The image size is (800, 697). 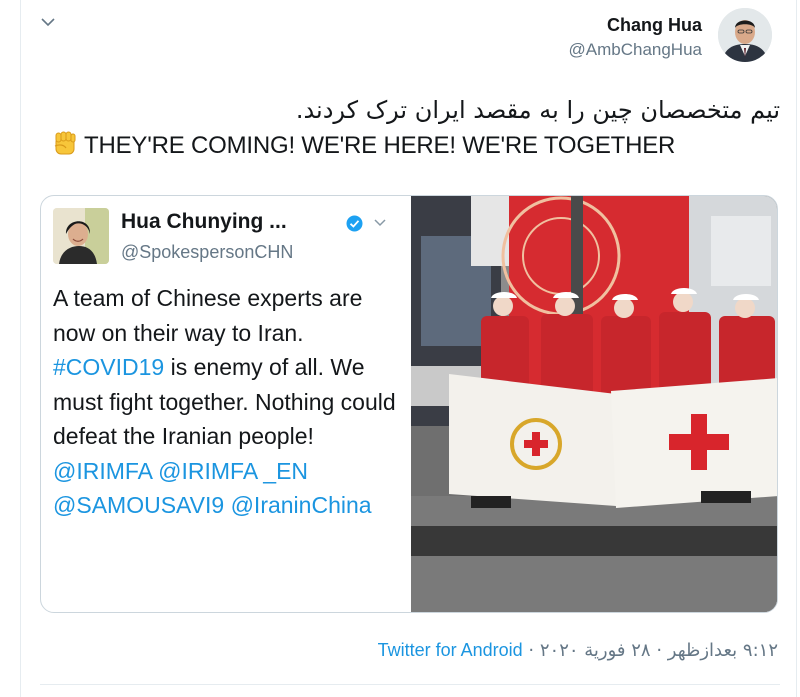 What do you see at coordinates (138, 505) in the screenshot?
I see `mention-link: @SAMOUSAVI9` at bounding box center [138, 505].